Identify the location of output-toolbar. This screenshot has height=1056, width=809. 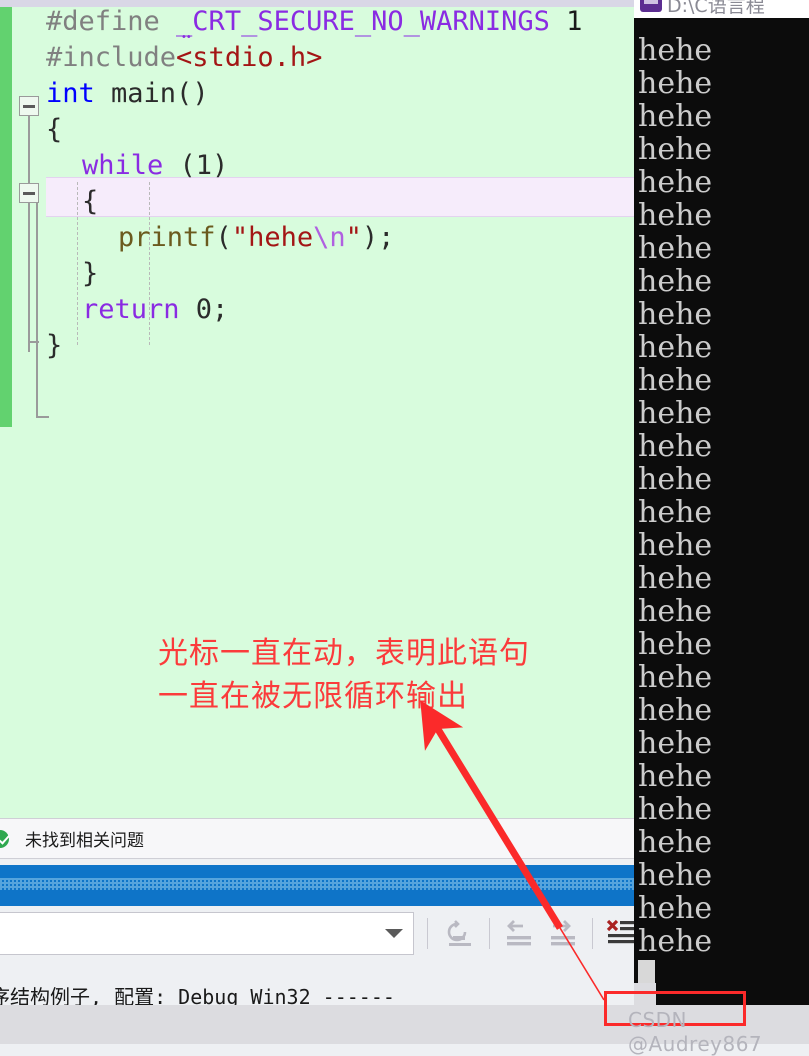
(320, 933).